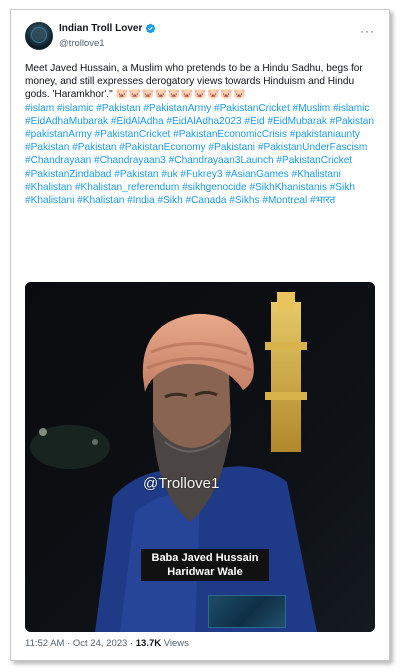 The width and height of the screenshot is (402, 672). Describe the element at coordinates (205, 558) in the screenshot. I see `caption-line-1: Baba Javed Hussain` at that location.